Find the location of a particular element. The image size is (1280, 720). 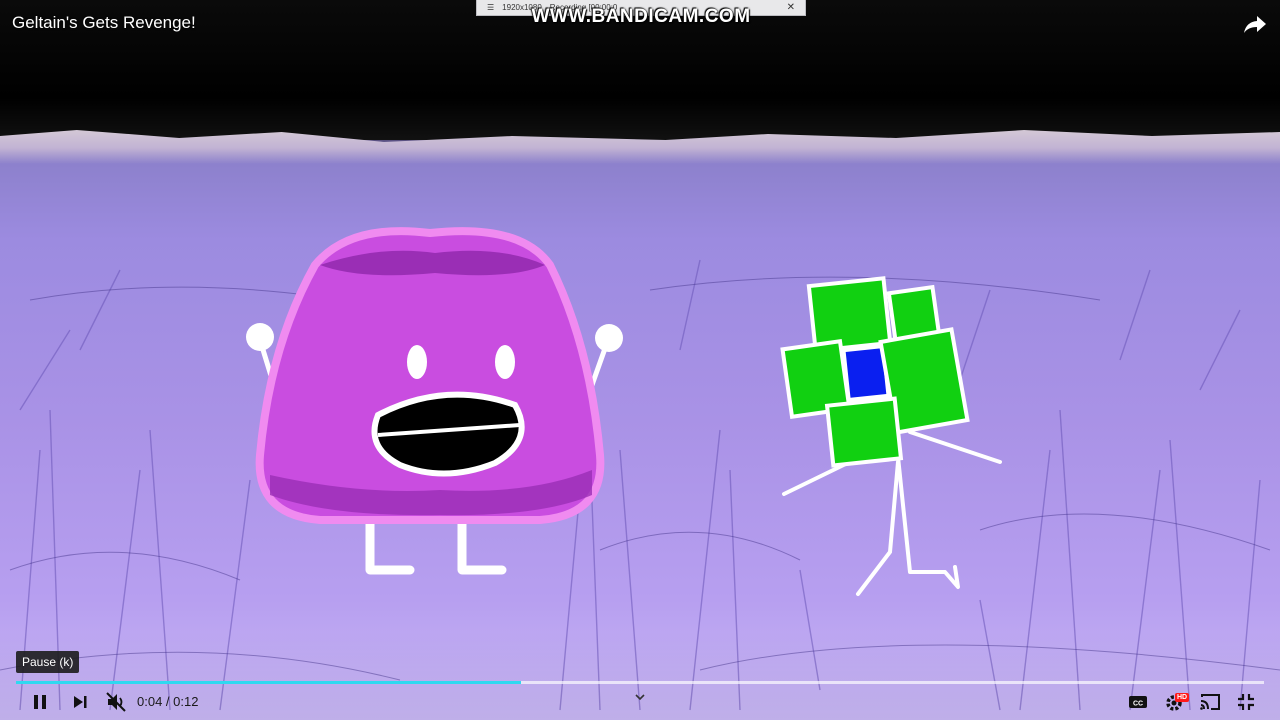

pause-icon is located at coordinates (40, 702).